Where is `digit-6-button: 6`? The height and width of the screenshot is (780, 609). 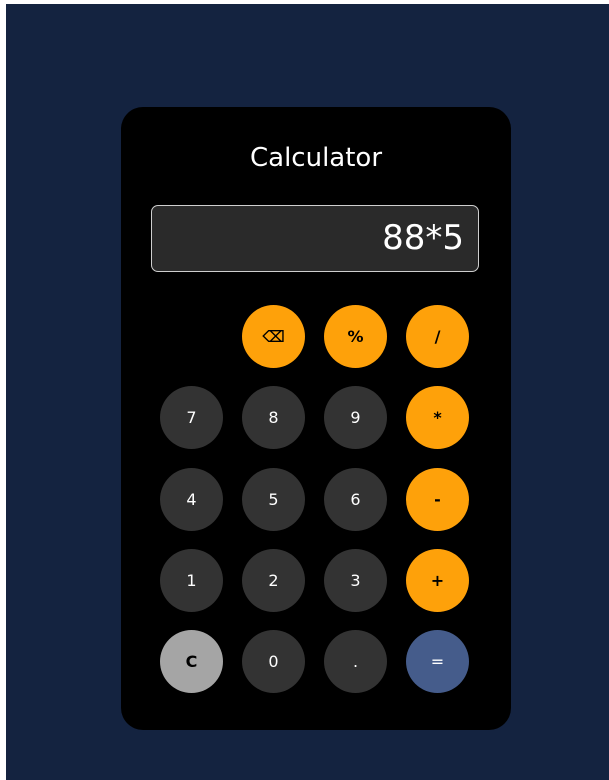 digit-6-button: 6 is located at coordinates (355, 499).